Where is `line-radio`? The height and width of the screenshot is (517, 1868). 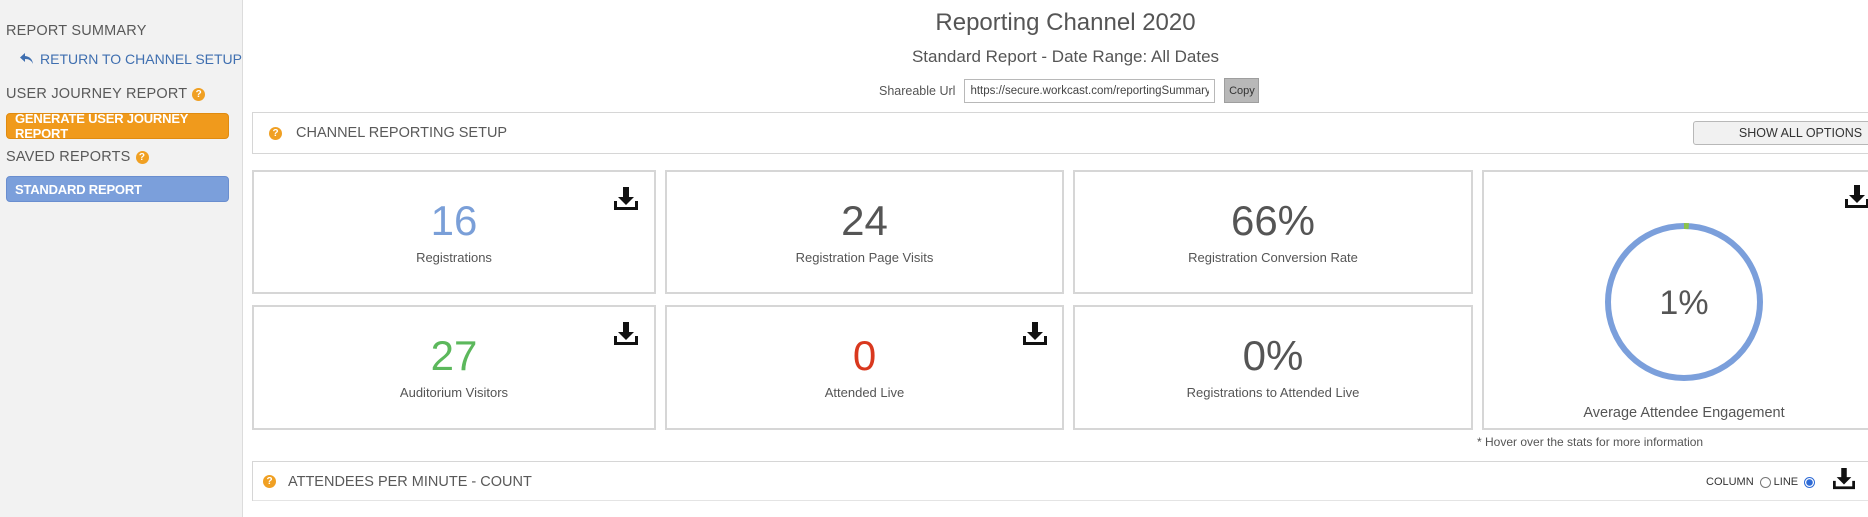 line-radio is located at coordinates (1810, 482).